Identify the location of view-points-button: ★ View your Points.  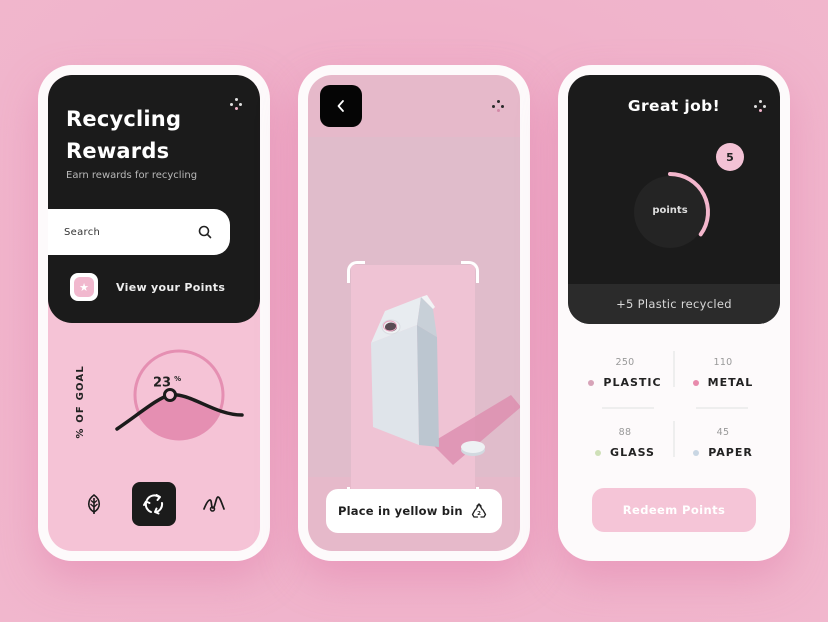
(147, 287).